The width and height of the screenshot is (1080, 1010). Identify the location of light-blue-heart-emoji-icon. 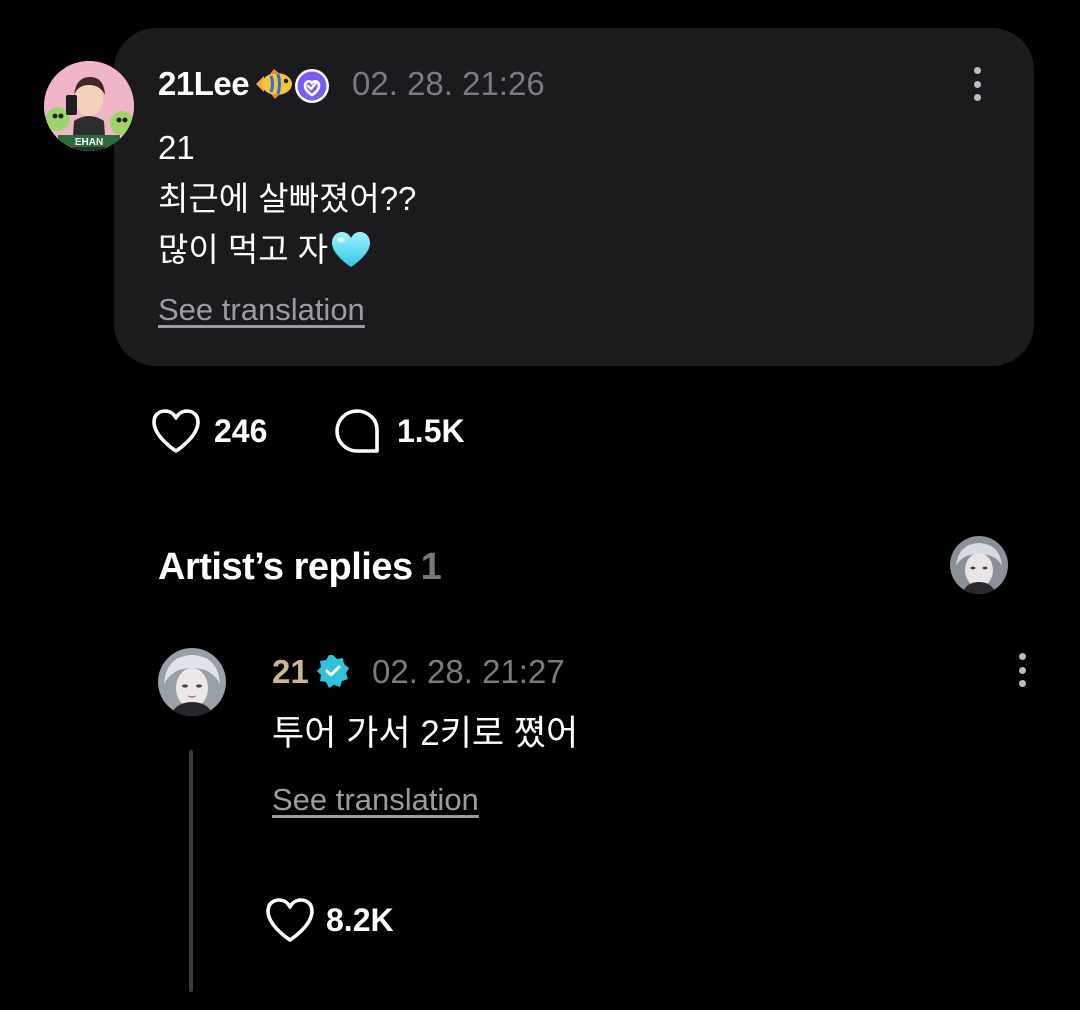
(351, 249).